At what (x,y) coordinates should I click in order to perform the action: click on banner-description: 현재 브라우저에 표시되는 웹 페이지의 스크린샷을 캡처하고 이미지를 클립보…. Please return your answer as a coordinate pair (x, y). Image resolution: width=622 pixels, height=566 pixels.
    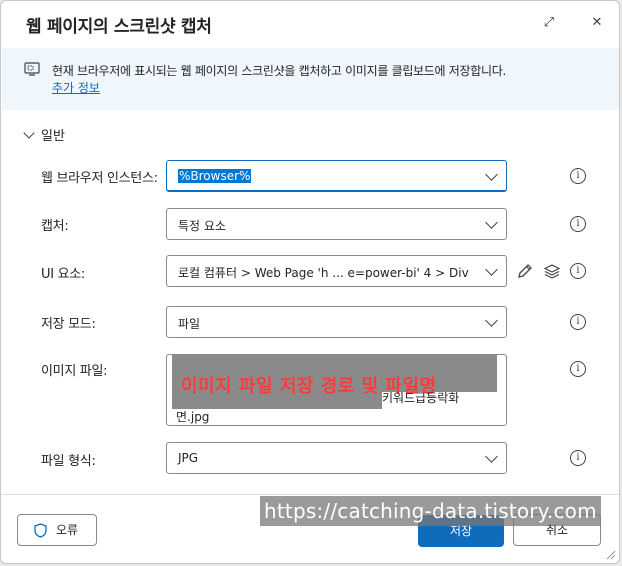
    Looking at the image, I should click on (279, 71).